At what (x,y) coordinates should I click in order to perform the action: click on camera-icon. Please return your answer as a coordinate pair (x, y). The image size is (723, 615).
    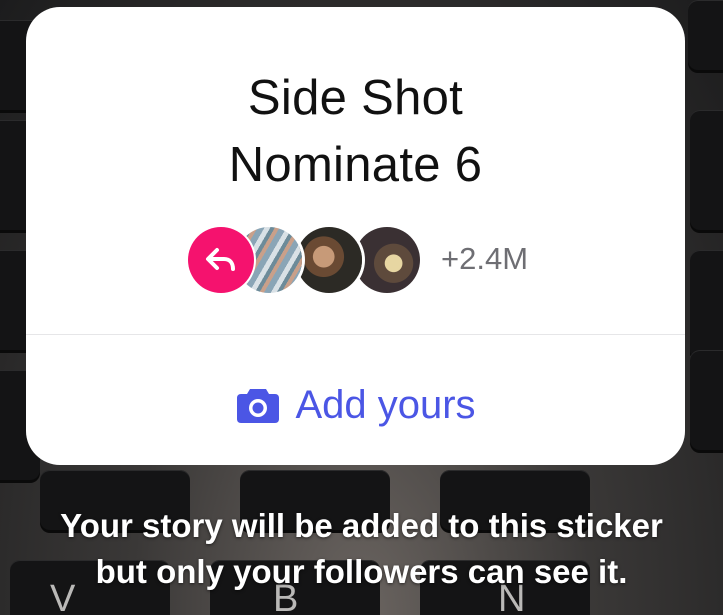
    Looking at the image, I should click on (258, 406).